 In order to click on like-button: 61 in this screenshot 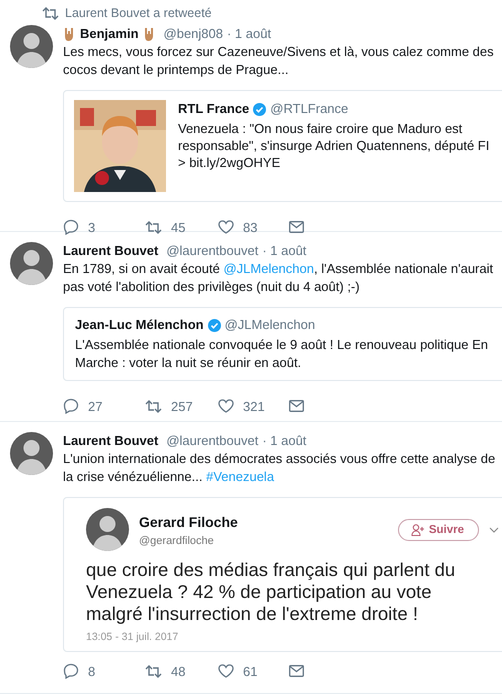, I will do `click(253, 671)`.